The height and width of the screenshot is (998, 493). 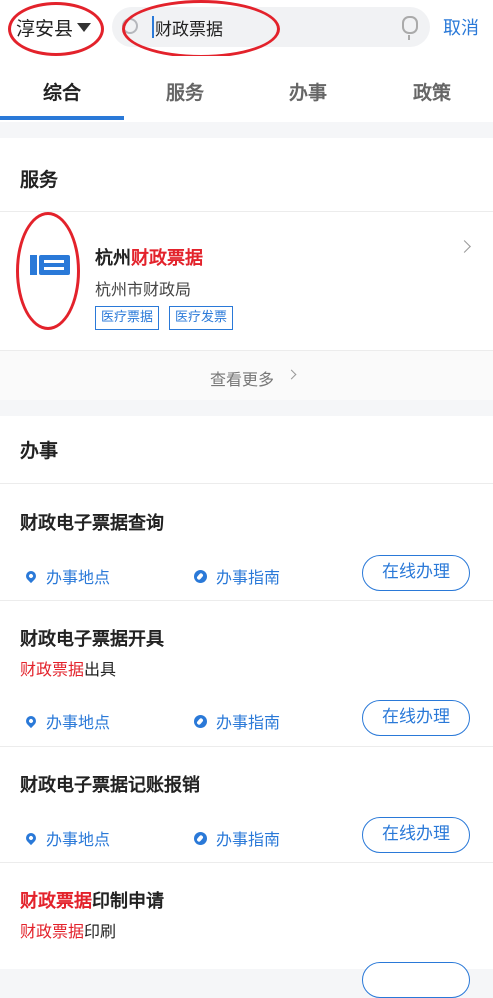 I want to click on subtitle-rest: 印刷, so click(x=100, y=931).